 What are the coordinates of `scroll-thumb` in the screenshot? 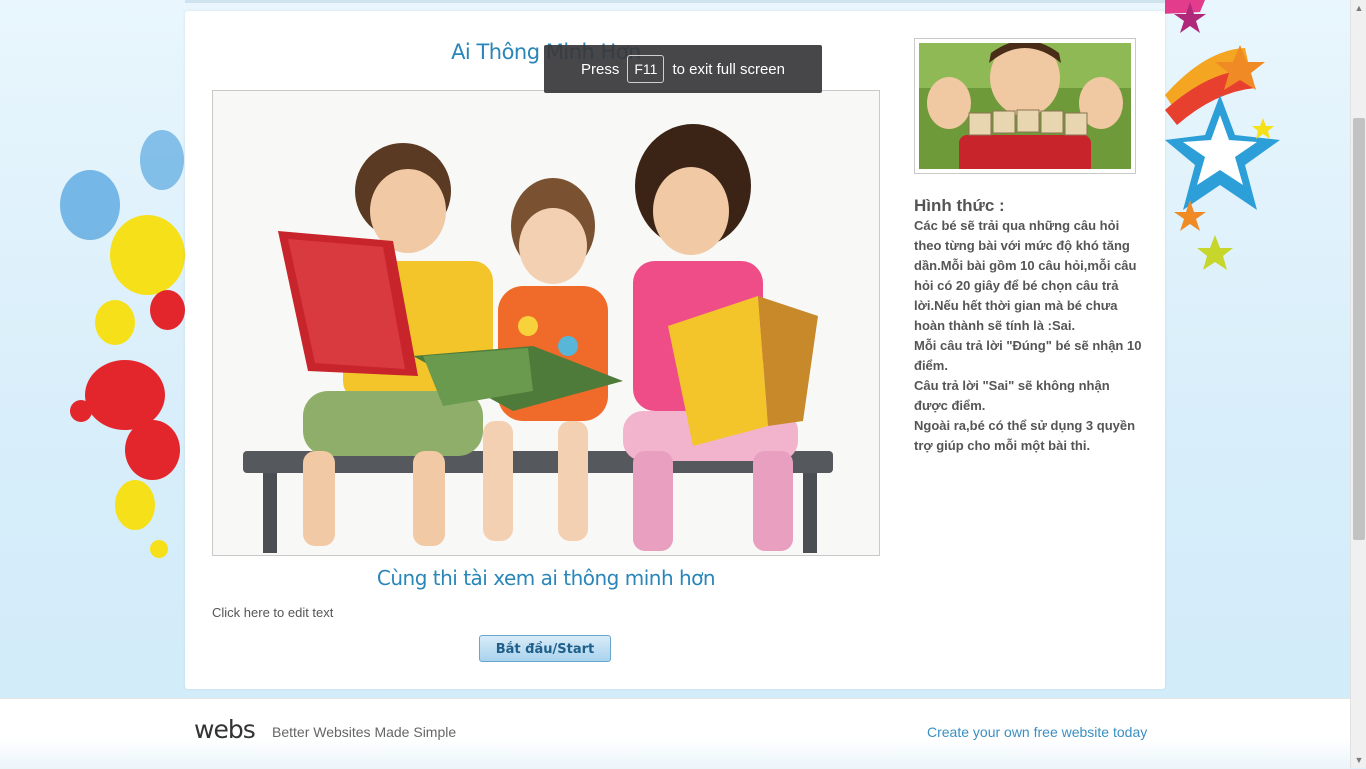 It's located at (1359, 329).